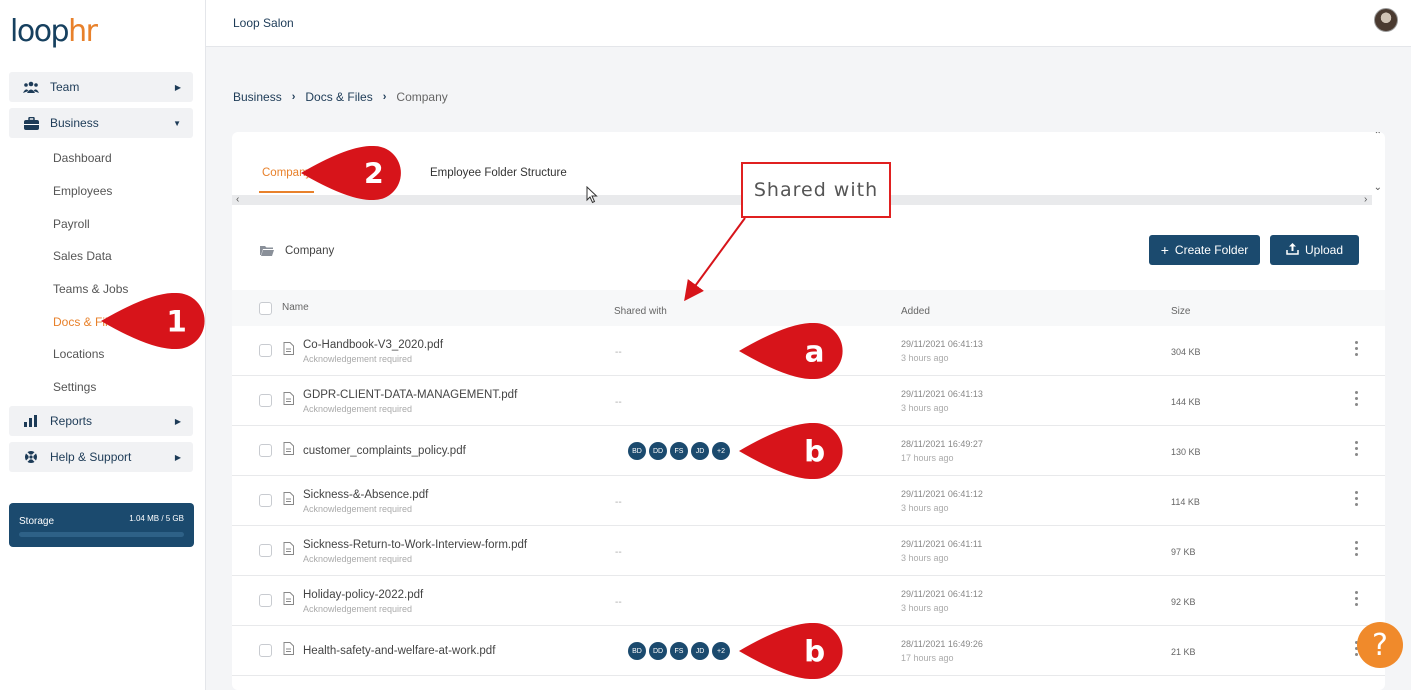 This screenshot has height=690, width=1411. Describe the element at coordinates (816, 190) in the screenshot. I see `shared-with-callout: Shared with` at that location.